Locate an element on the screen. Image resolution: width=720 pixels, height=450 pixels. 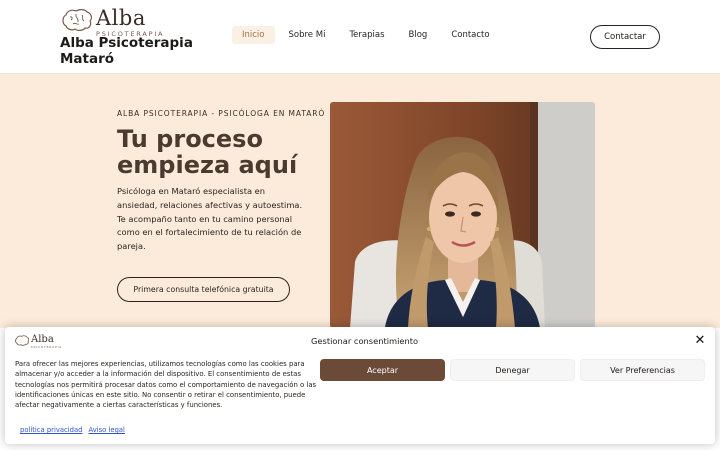
nav-item-terapias: Terapias is located at coordinates (366, 35).